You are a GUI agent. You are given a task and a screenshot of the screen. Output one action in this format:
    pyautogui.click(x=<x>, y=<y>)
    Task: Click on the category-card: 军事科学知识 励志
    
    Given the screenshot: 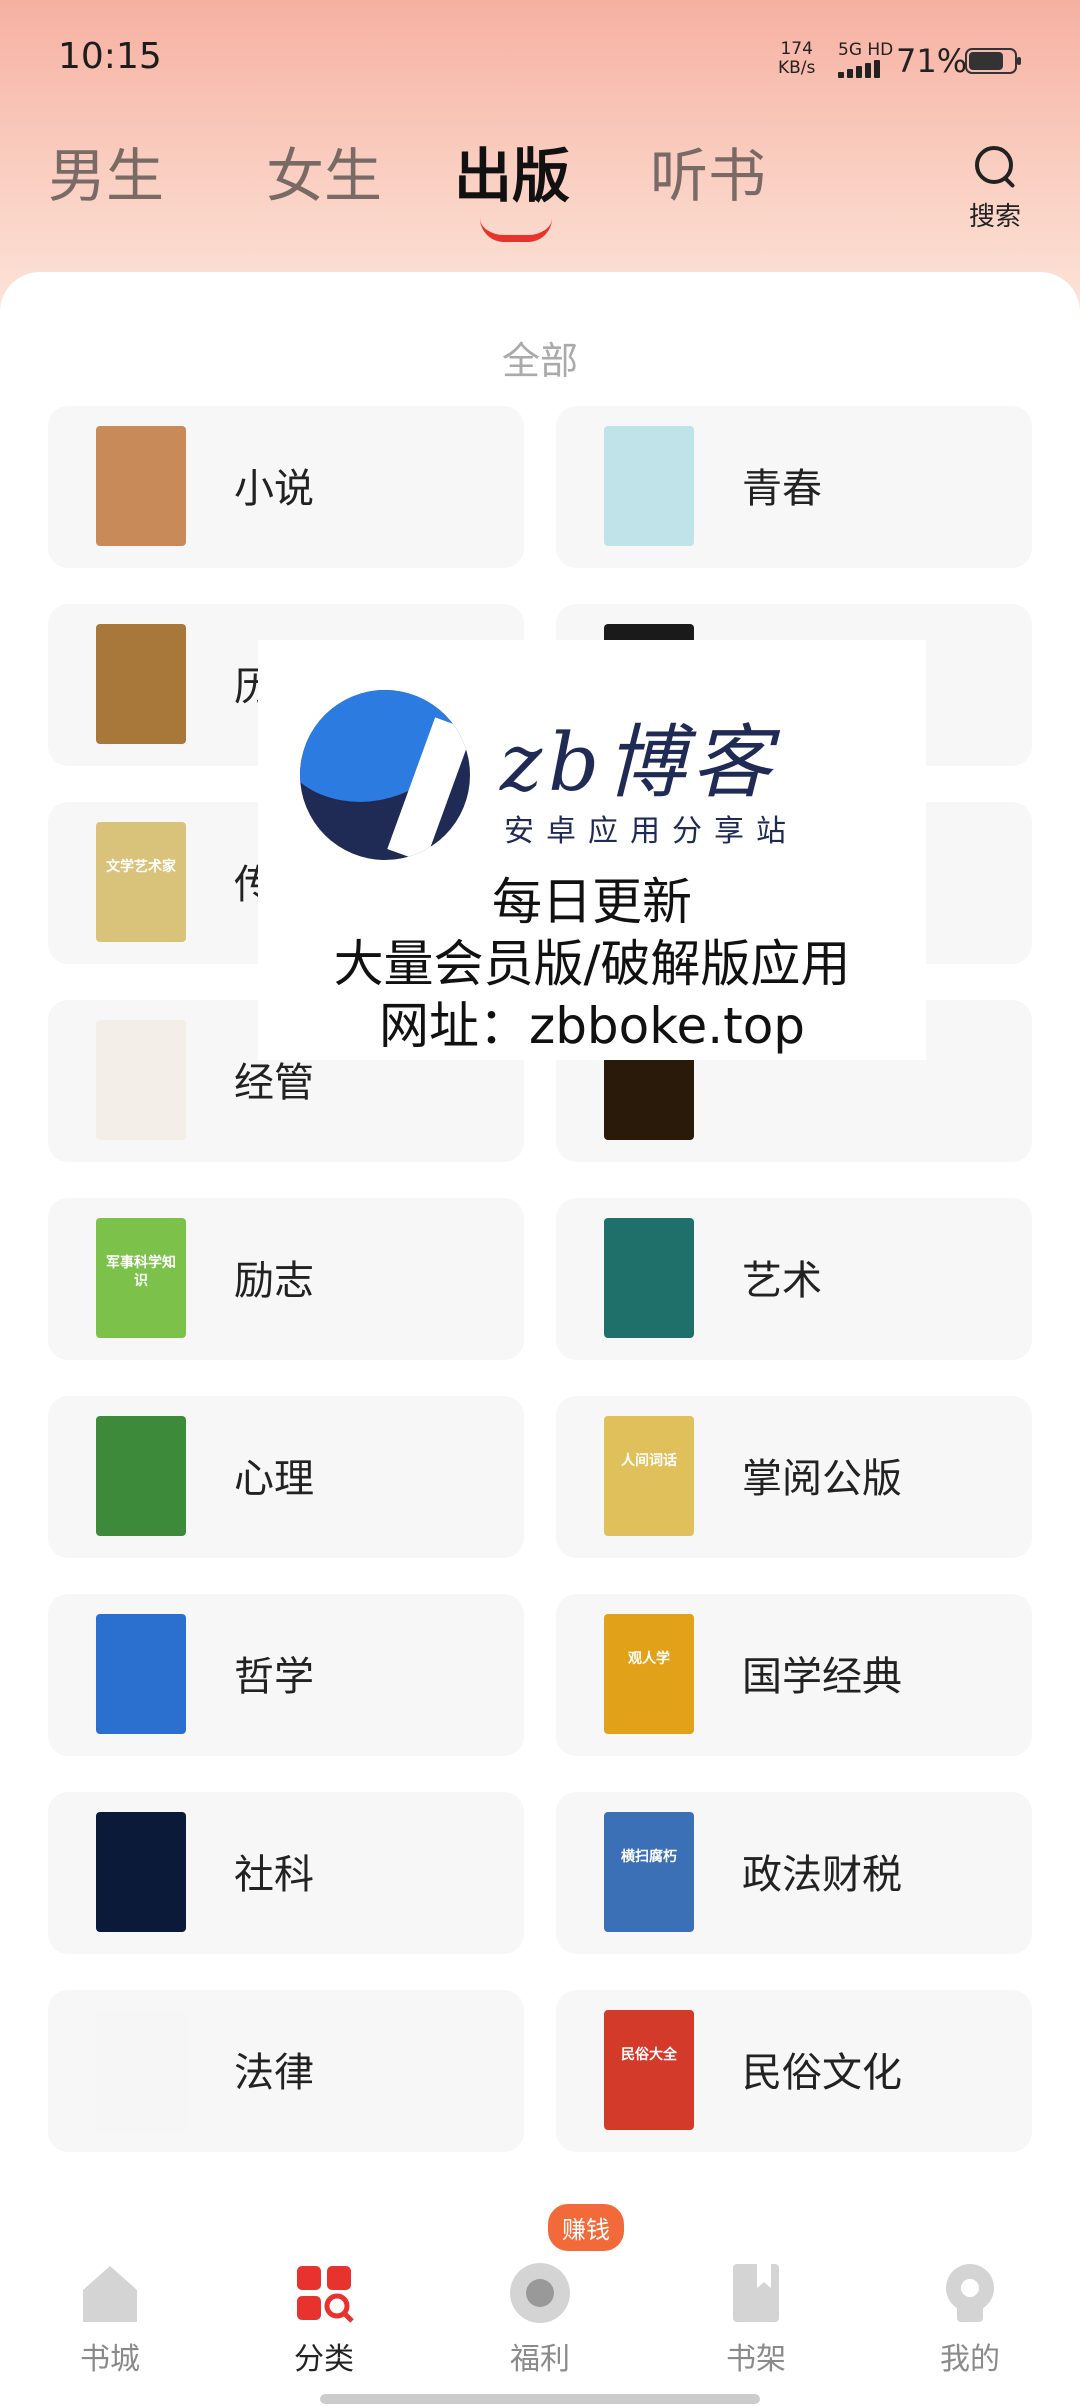 What is the action you would take?
    pyautogui.click(x=286, y=1279)
    